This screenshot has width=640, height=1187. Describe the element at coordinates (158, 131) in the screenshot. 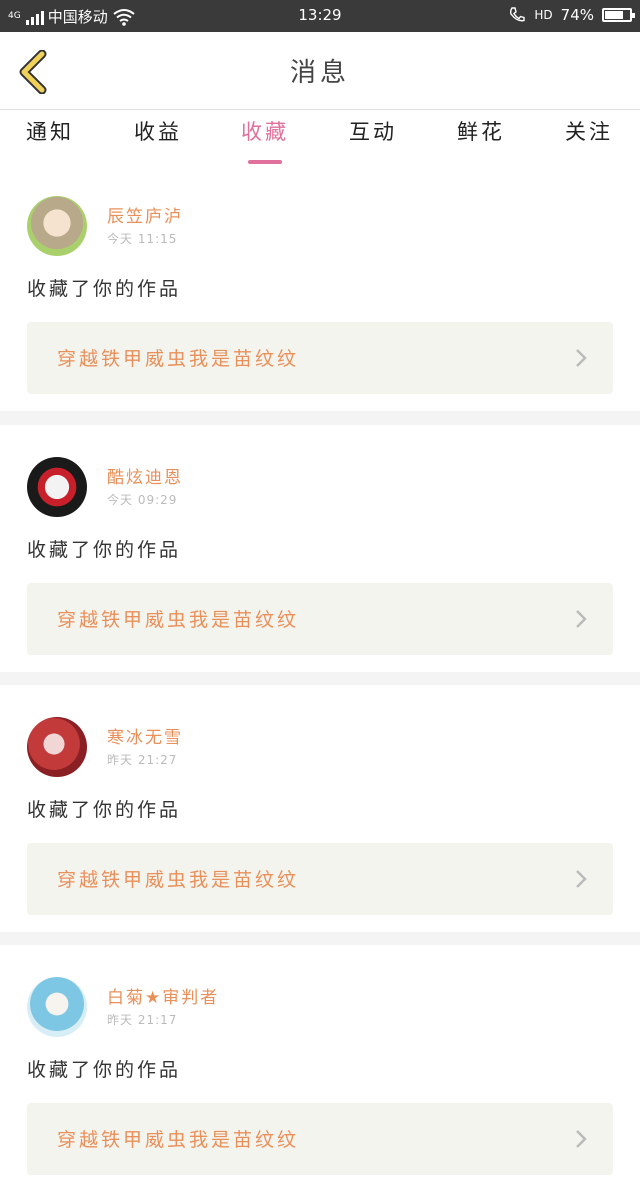

I see `tab-earnings: 收益` at that location.